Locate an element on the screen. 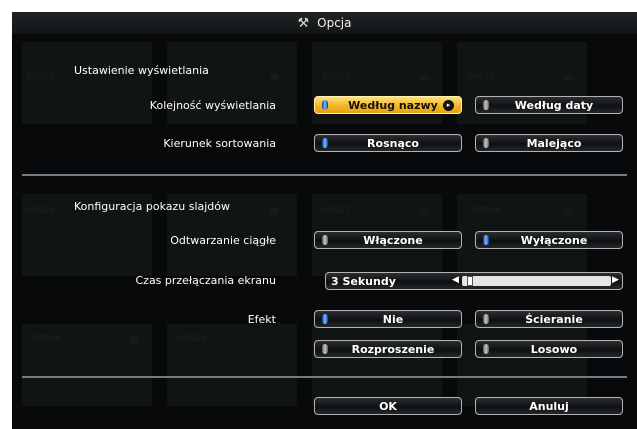 This screenshot has height=429, width=637. switch-time-label: Czas przełączania ekranu is located at coordinates (205, 280).